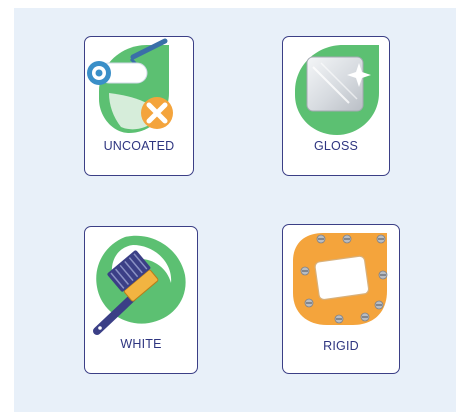 The width and height of the screenshot is (462, 418). I want to click on option-card-rigid: RIGID, so click(341, 299).